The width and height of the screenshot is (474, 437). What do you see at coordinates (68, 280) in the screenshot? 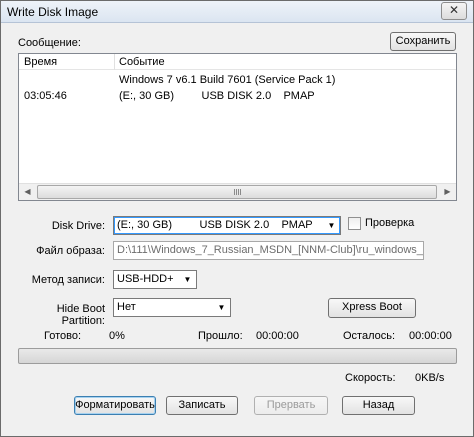
I see `write-method-label: Метод записи:` at bounding box center [68, 280].